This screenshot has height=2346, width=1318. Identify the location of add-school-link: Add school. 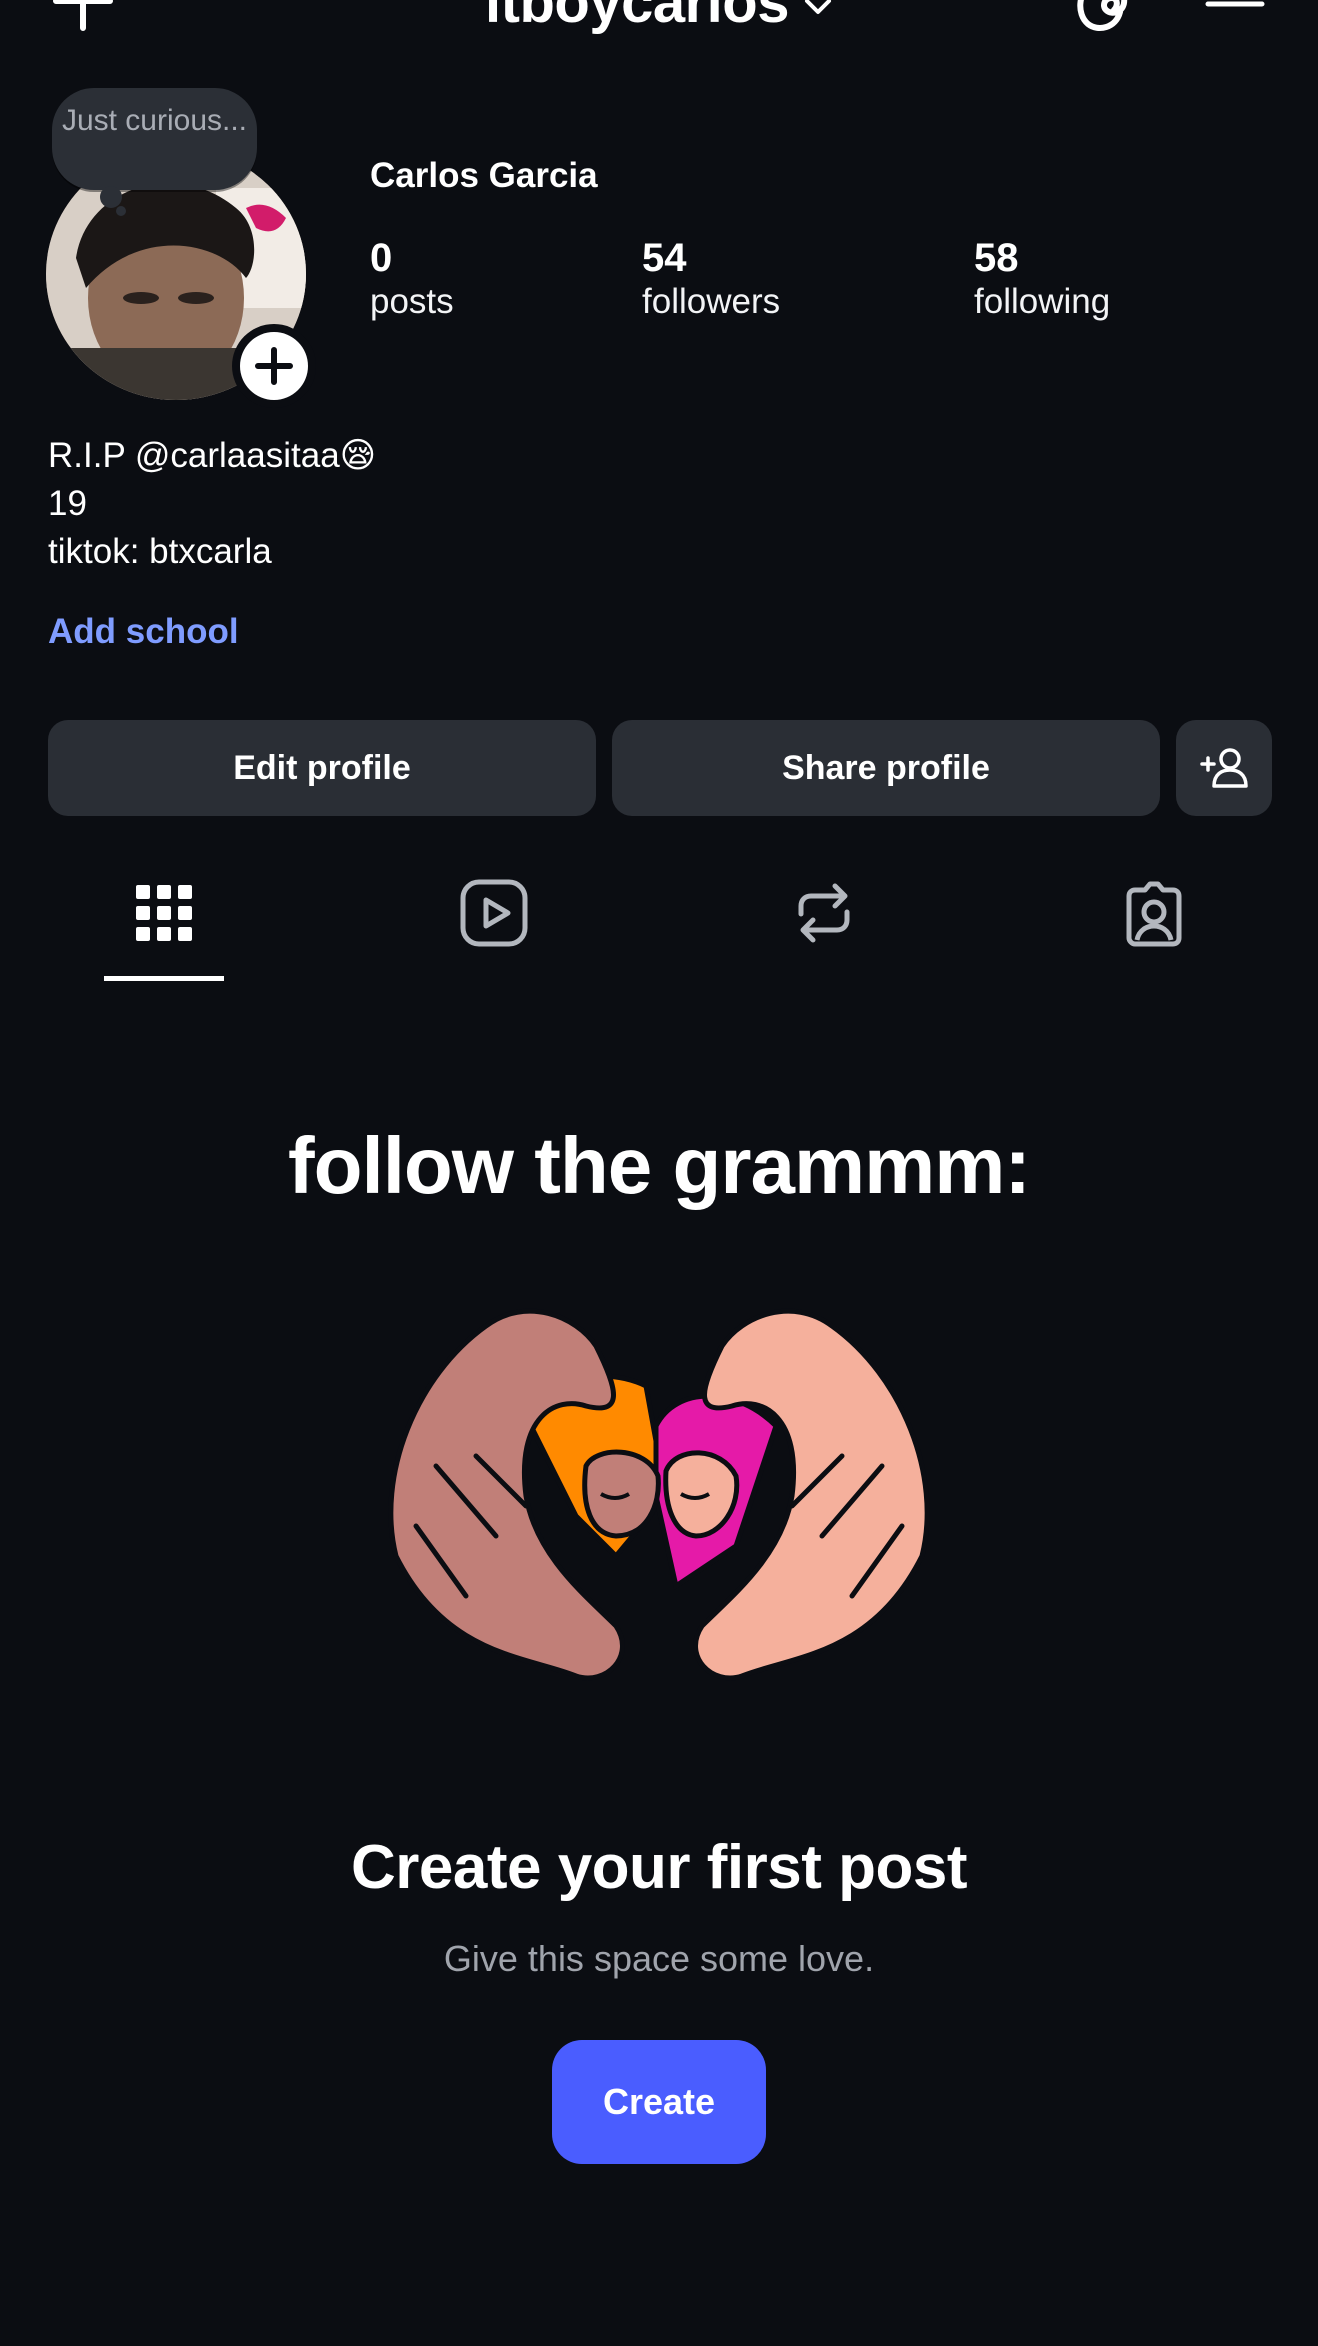
(143, 632).